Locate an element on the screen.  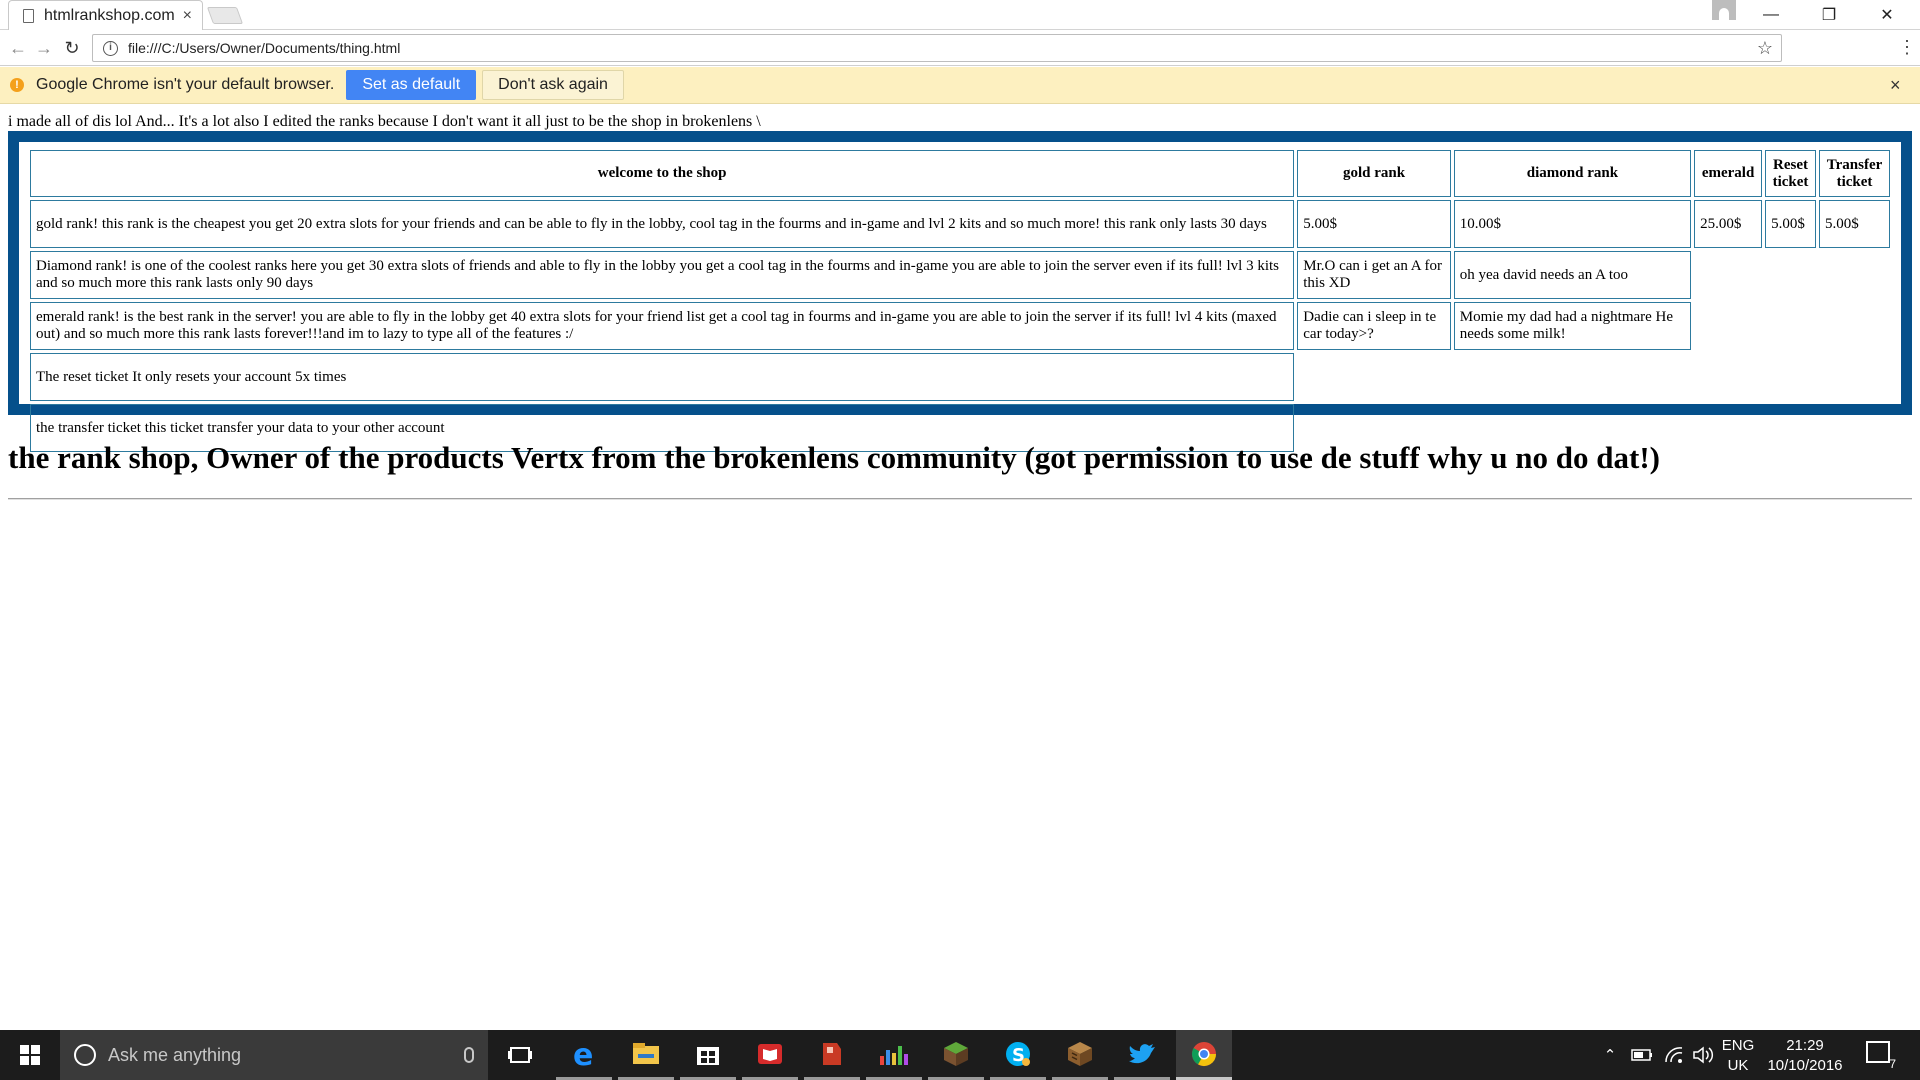
taskbar-pinned-app is located at coordinates (832, 1055).